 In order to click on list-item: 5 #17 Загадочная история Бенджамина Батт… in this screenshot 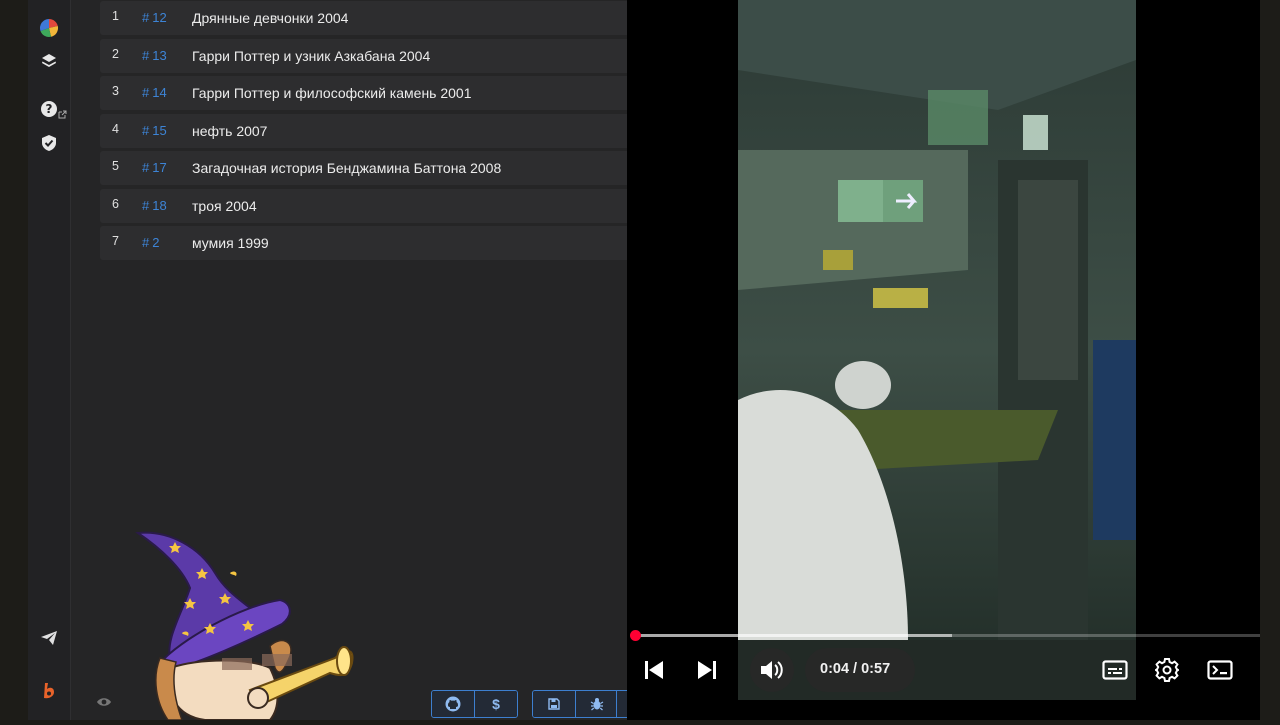, I will do `click(363, 168)`.